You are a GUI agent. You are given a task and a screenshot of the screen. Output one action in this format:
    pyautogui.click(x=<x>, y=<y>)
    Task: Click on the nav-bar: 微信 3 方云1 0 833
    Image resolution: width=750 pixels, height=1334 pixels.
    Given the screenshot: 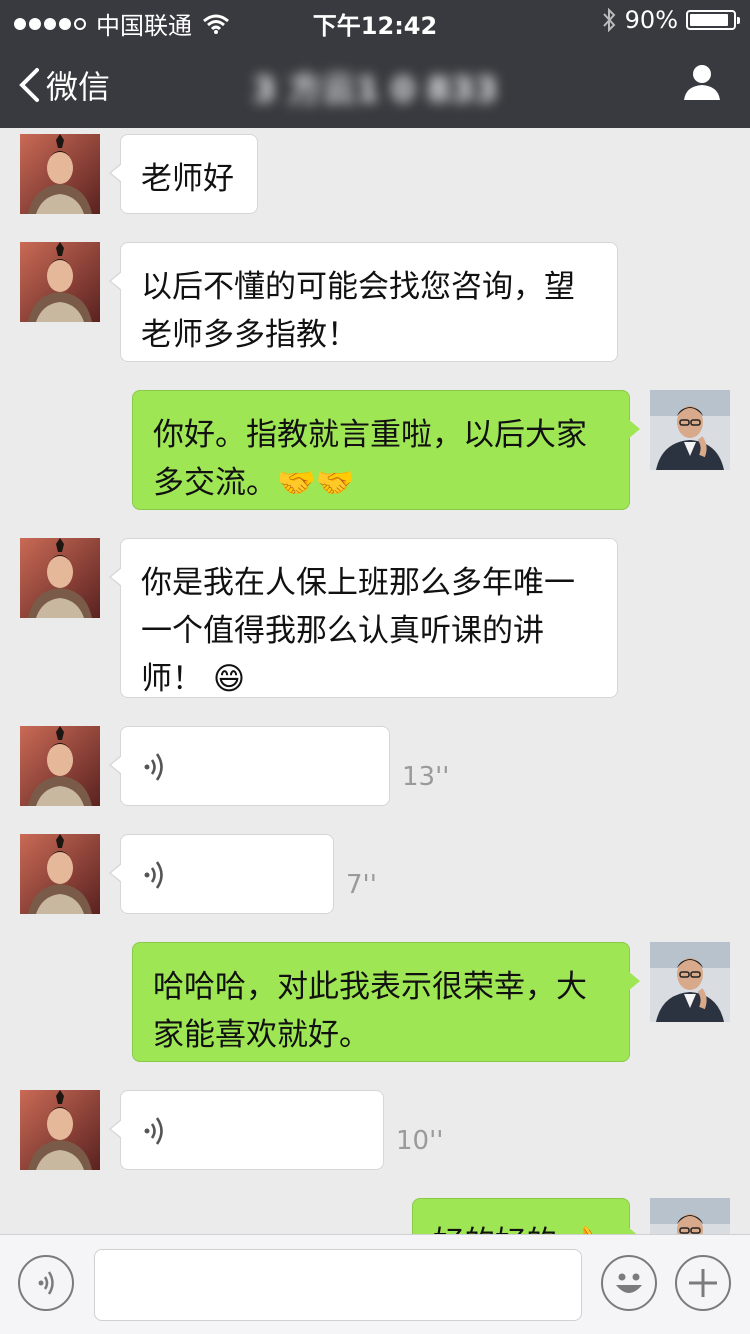 What is the action you would take?
    pyautogui.click(x=375, y=84)
    